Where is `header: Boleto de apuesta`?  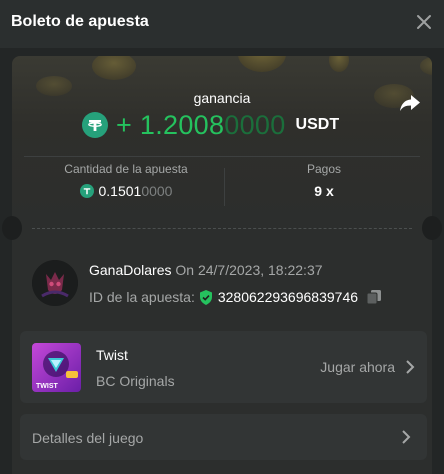 header: Boleto de apuesta is located at coordinates (222, 24).